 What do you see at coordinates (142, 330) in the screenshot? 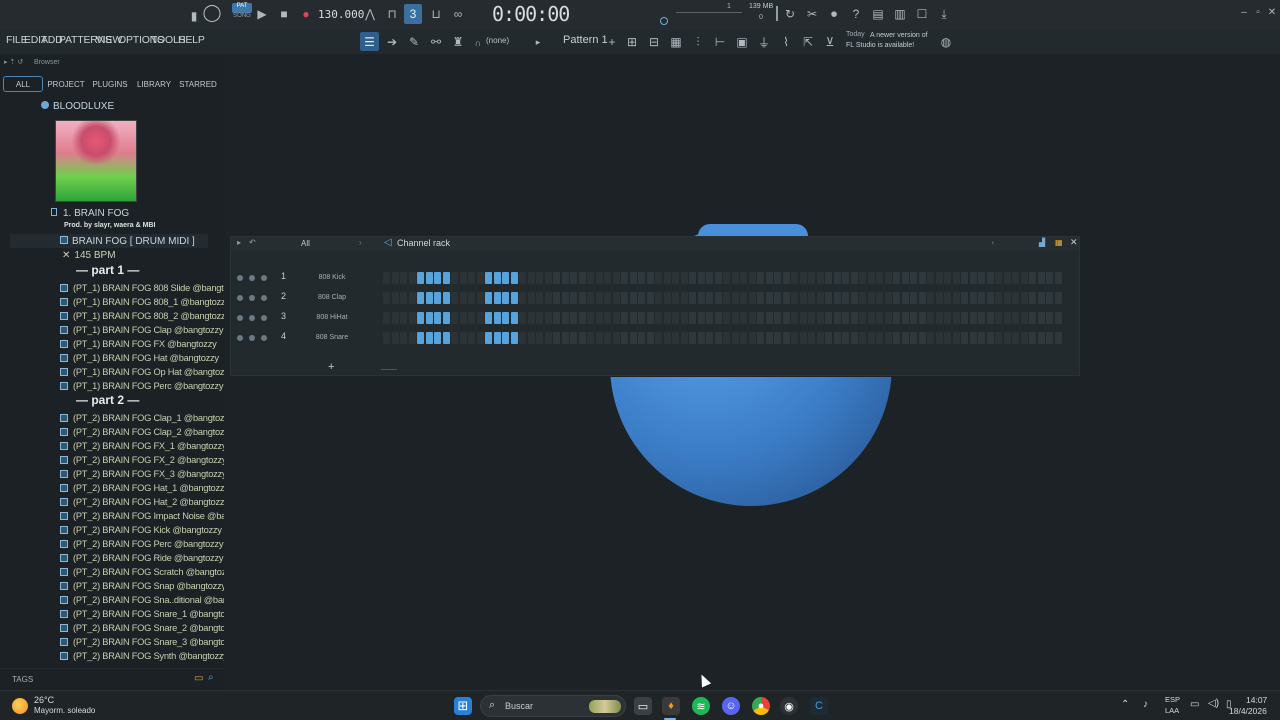
I see `midi-file-item: (PT_1) BRAIN FOG Clap @bangtozzy` at bounding box center [142, 330].